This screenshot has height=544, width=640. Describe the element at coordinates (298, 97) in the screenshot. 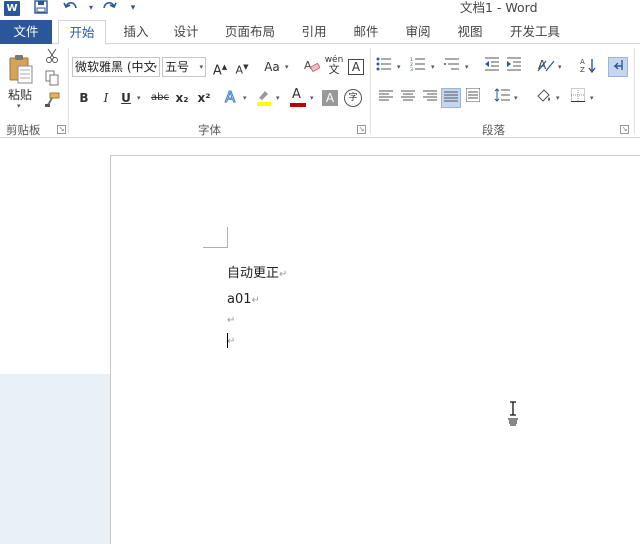

I see `font-color-button: A` at that location.